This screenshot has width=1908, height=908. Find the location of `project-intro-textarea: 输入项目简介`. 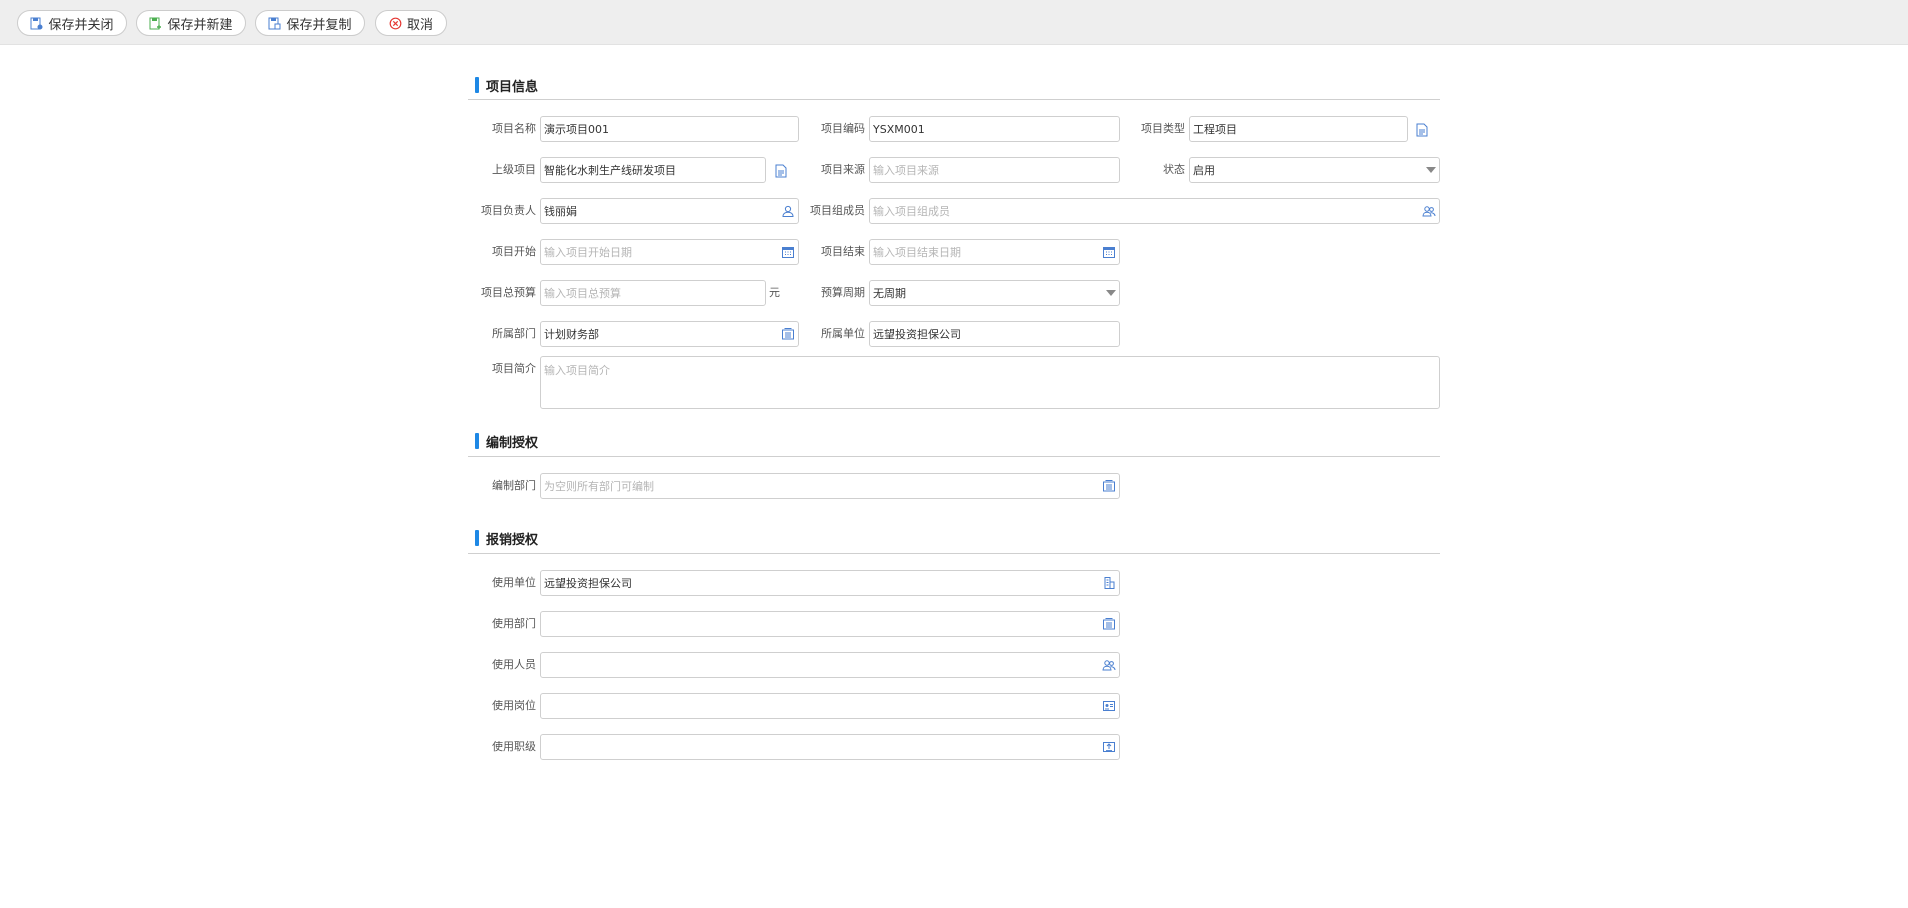

project-intro-textarea: 输入项目简介 is located at coordinates (990, 382).